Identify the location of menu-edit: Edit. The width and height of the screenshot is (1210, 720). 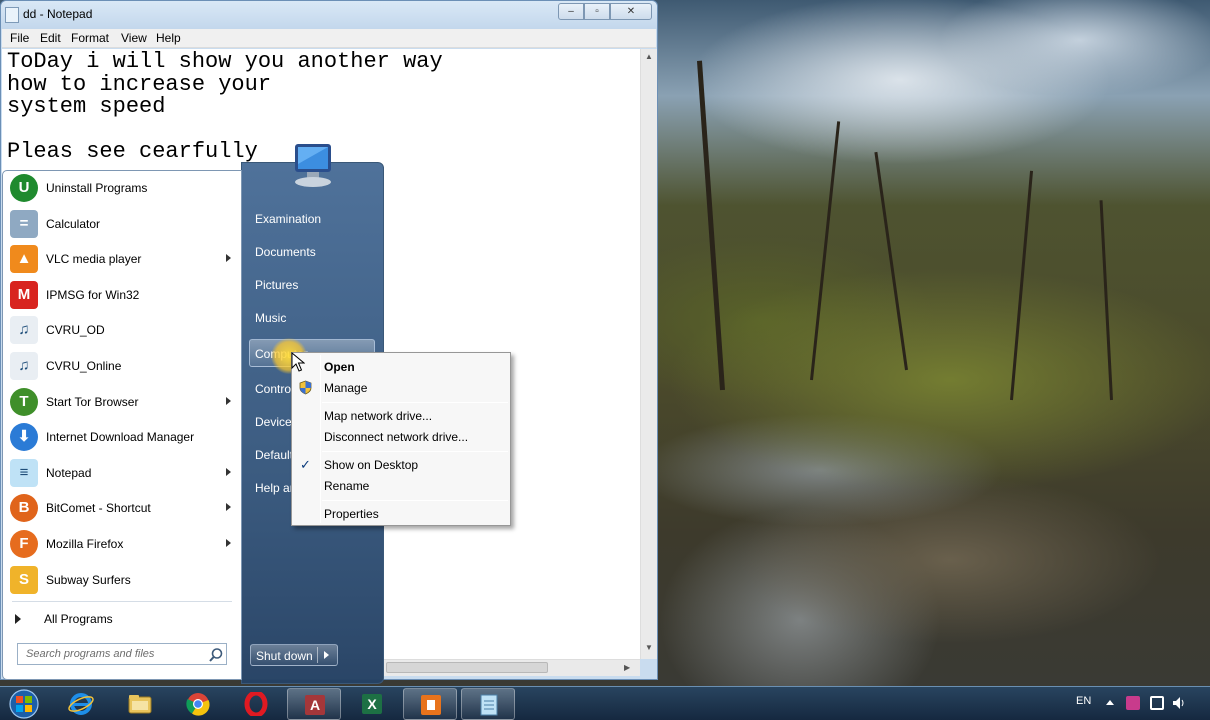
(50, 38).